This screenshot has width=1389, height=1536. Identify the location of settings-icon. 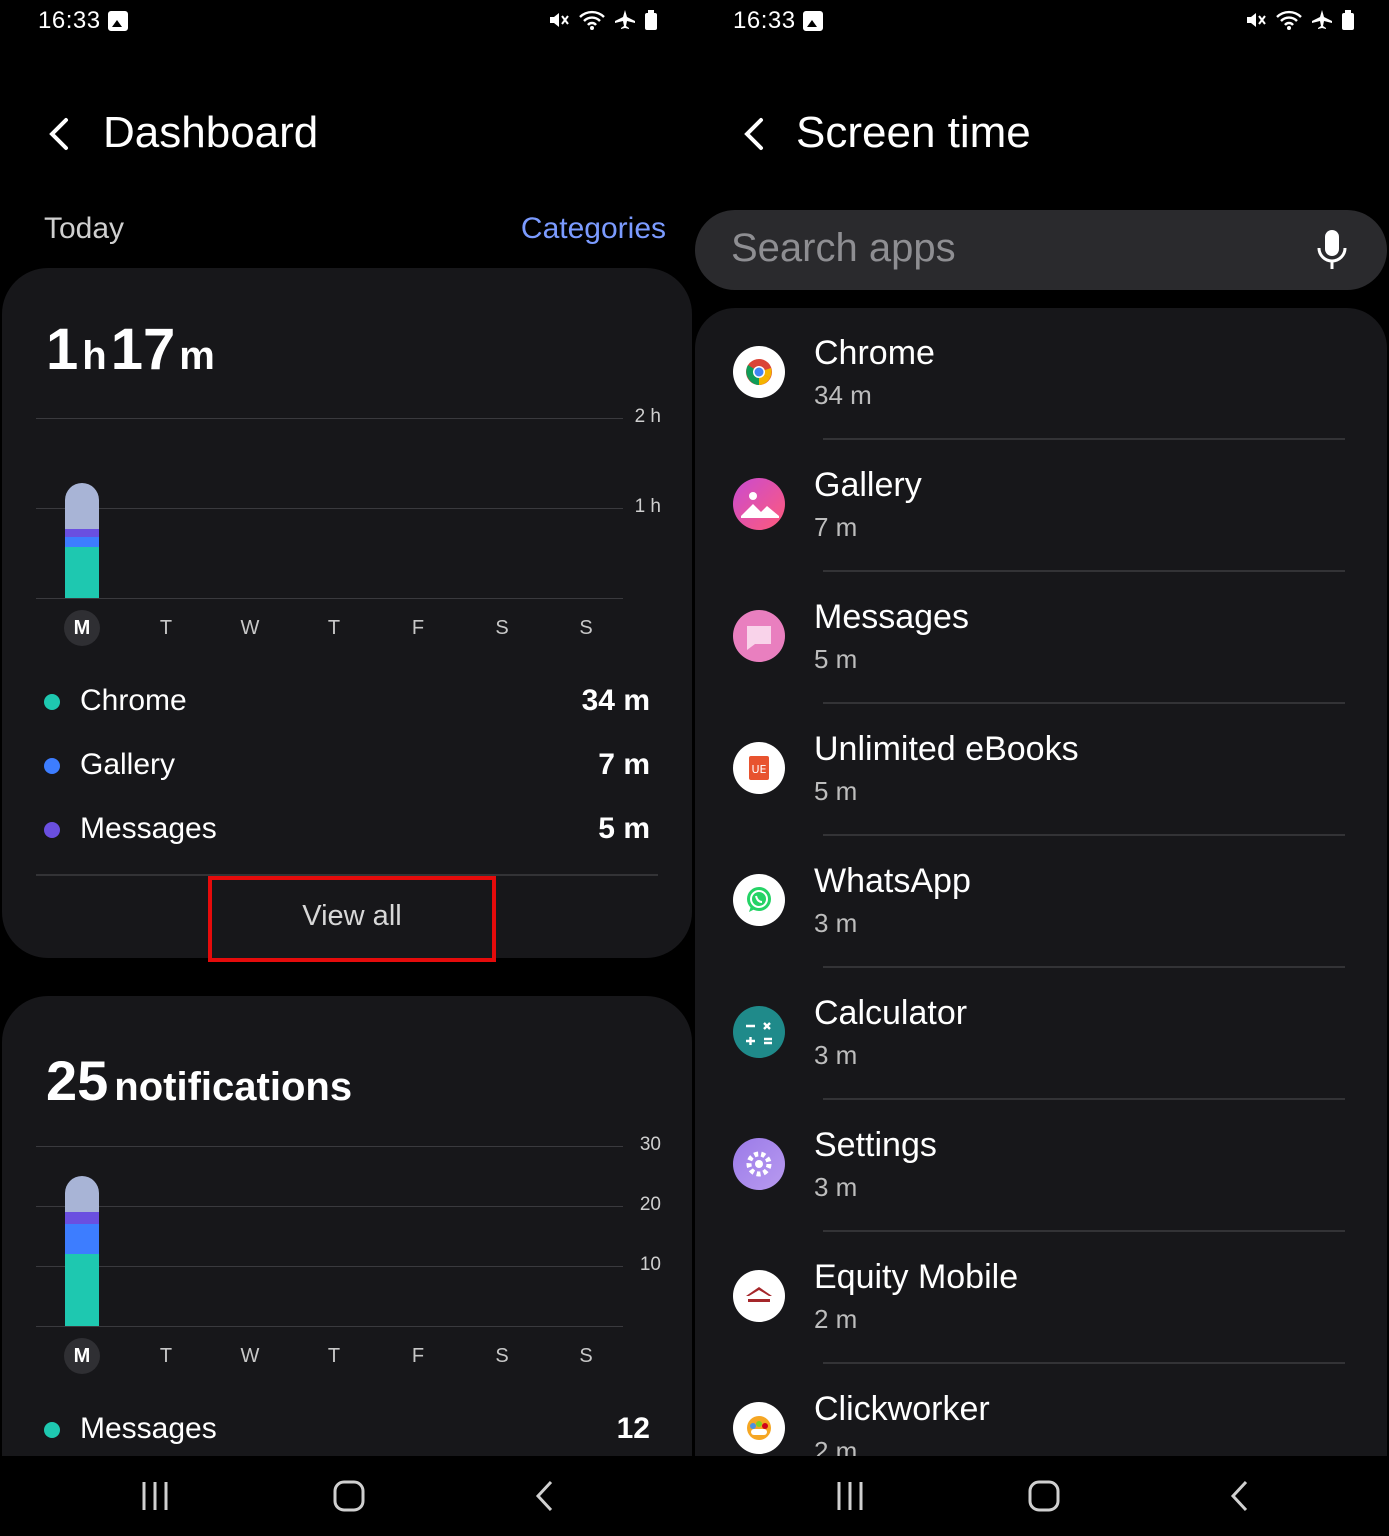
(759, 1164).